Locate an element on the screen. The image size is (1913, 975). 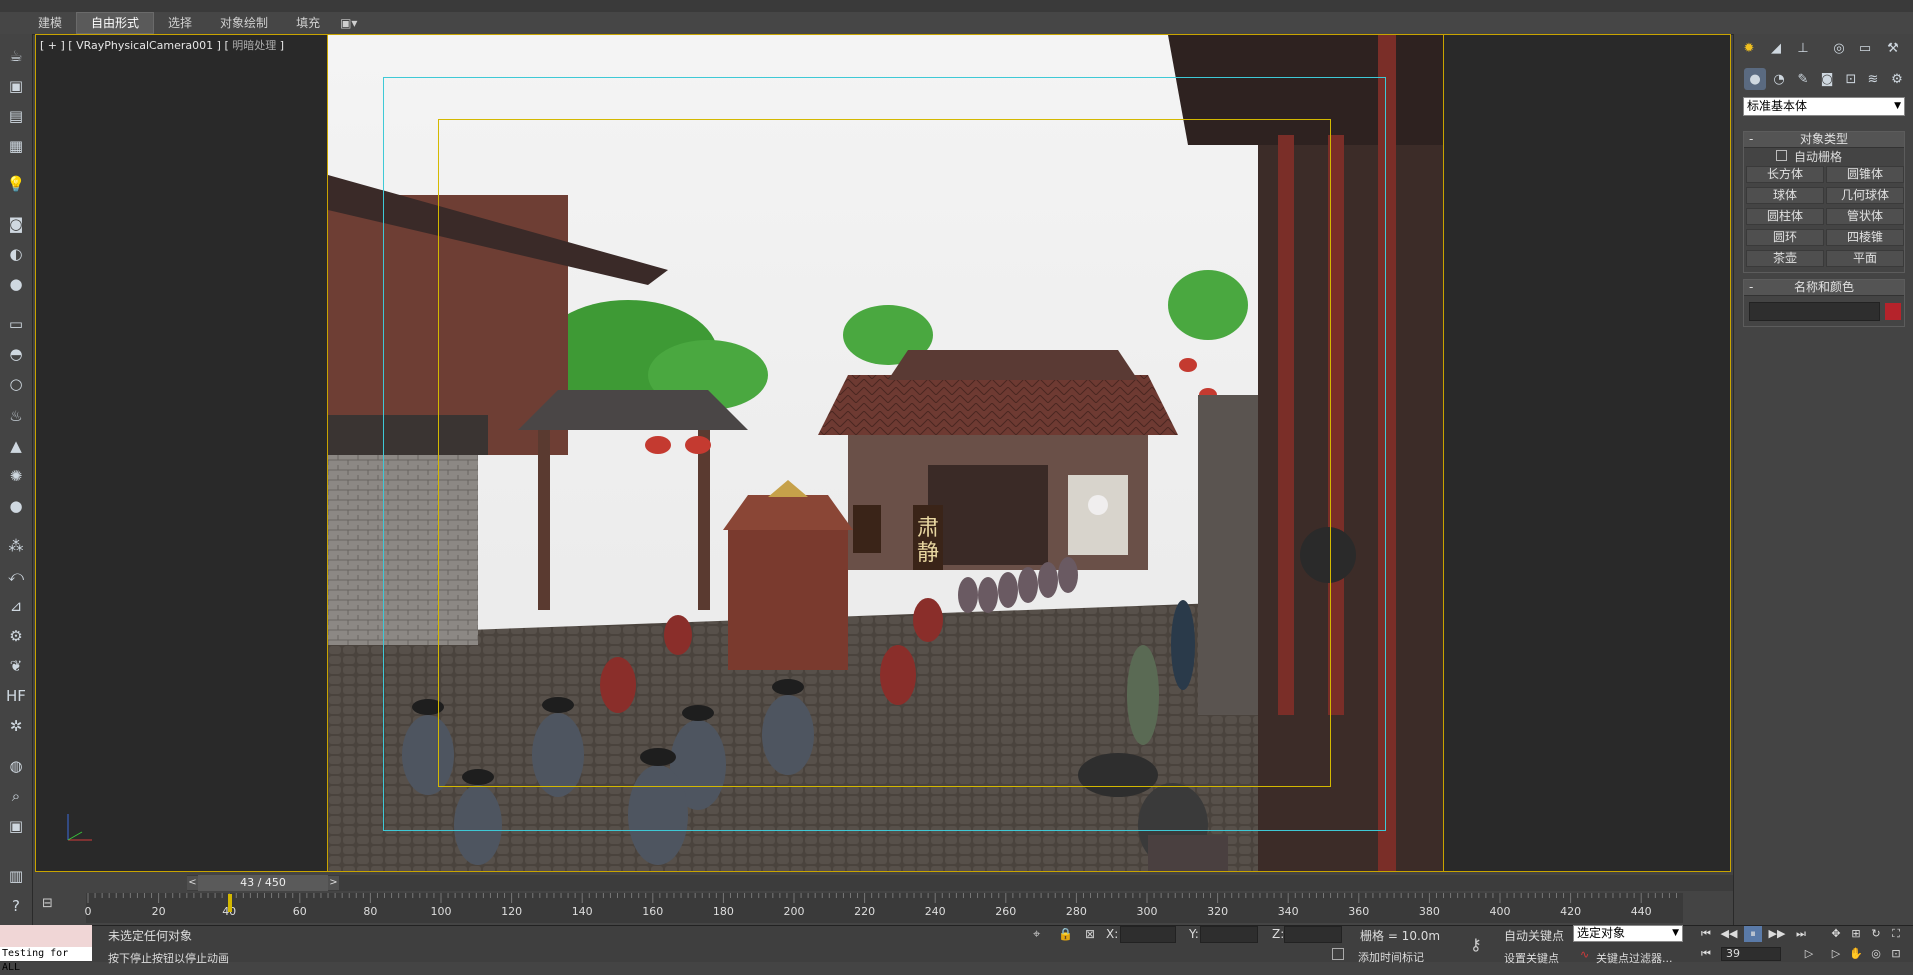
go-to-end-icon: ⏭ is located at coordinates (1801, 934).